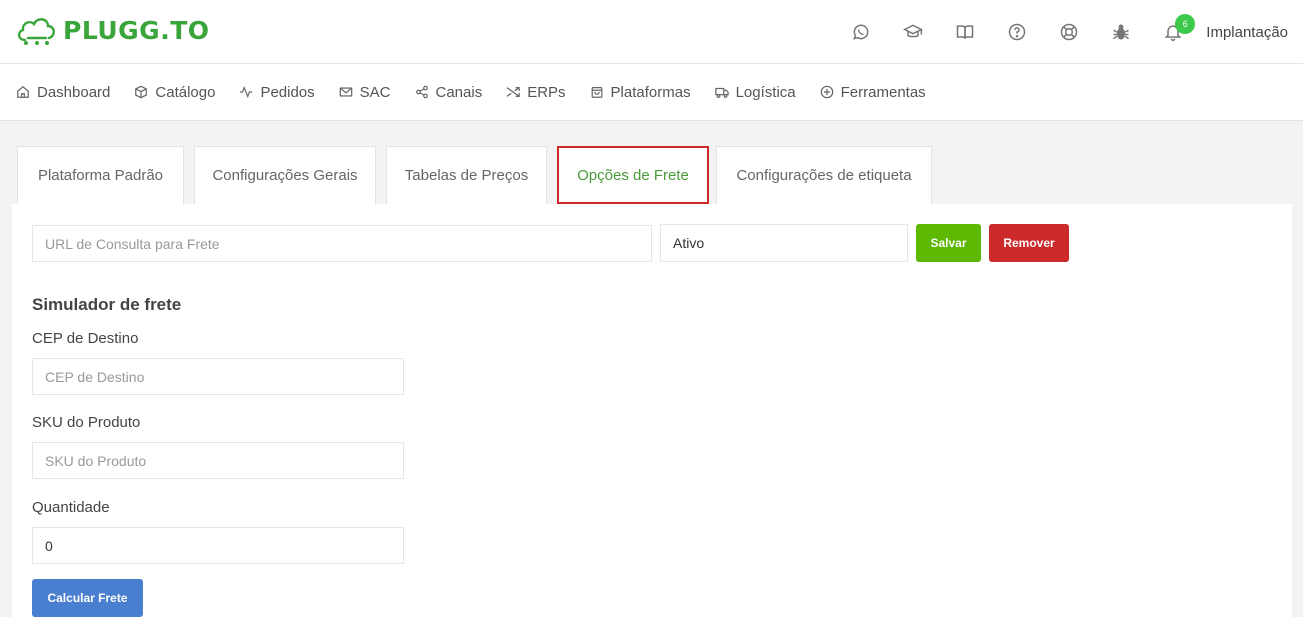  I want to click on calcular-frete-button: Calcular Frete, so click(87, 598).